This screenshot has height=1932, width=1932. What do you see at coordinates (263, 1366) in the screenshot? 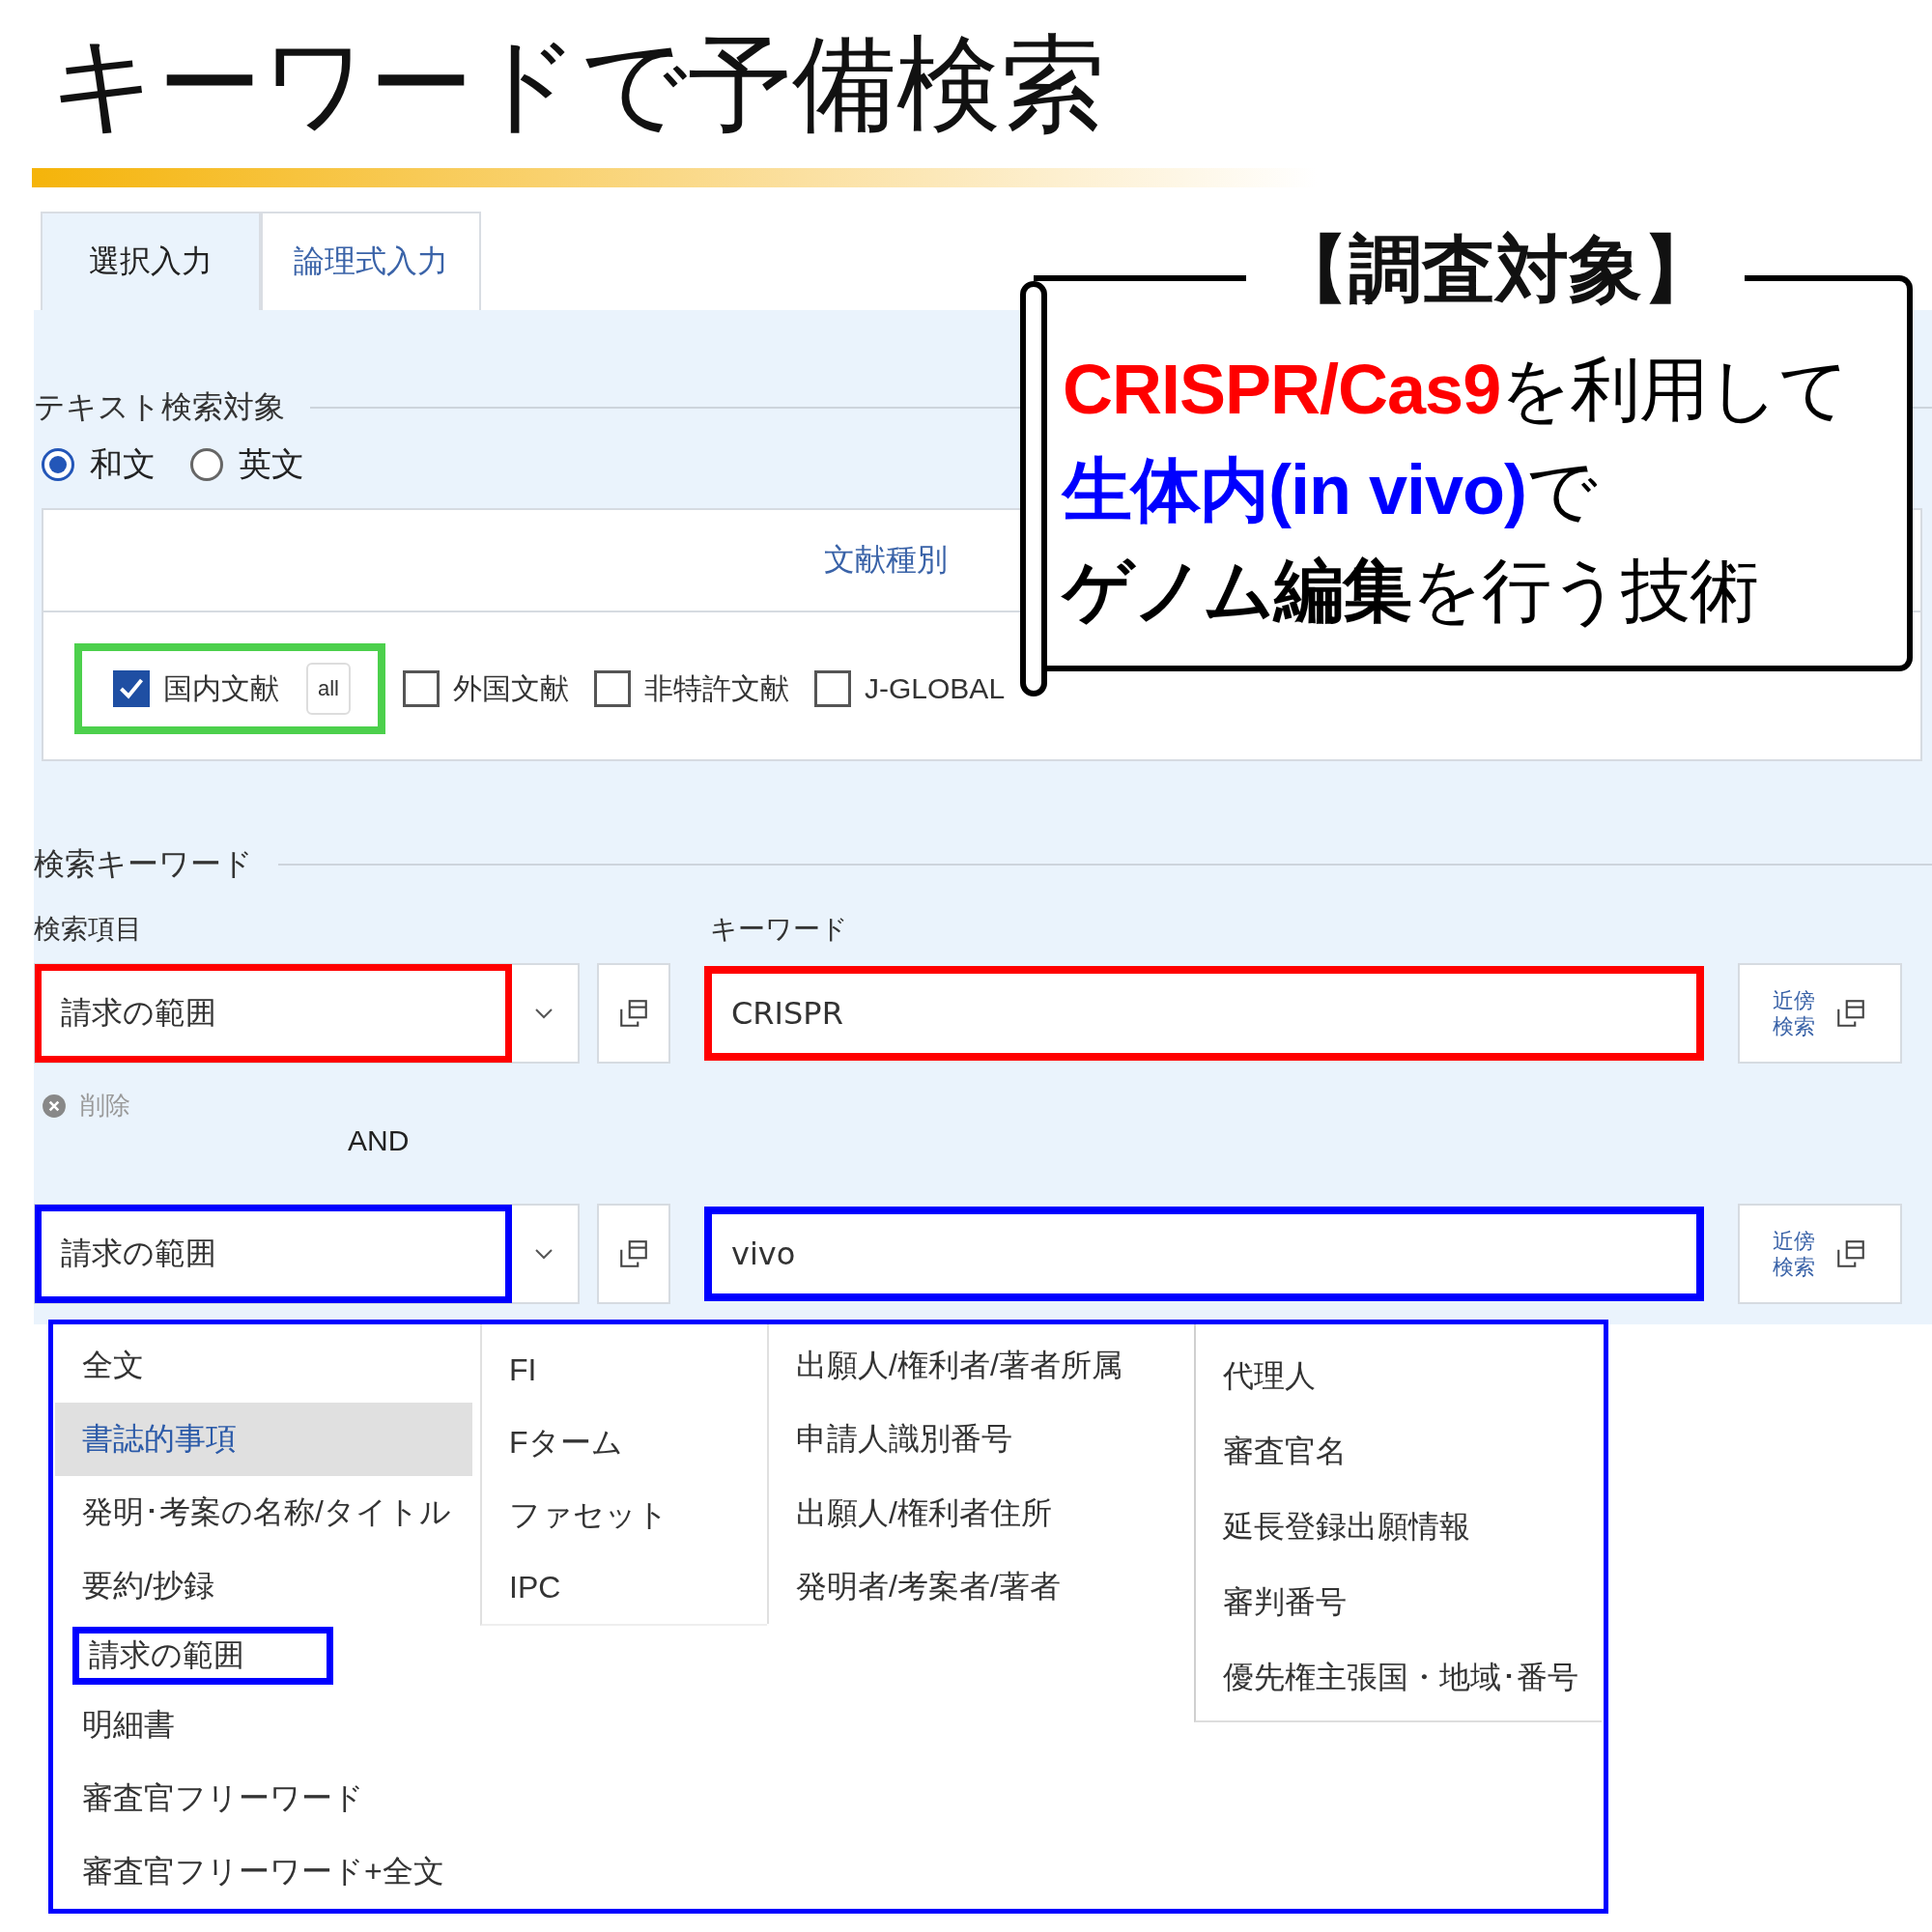
I see `menu-item: 全文` at bounding box center [263, 1366].